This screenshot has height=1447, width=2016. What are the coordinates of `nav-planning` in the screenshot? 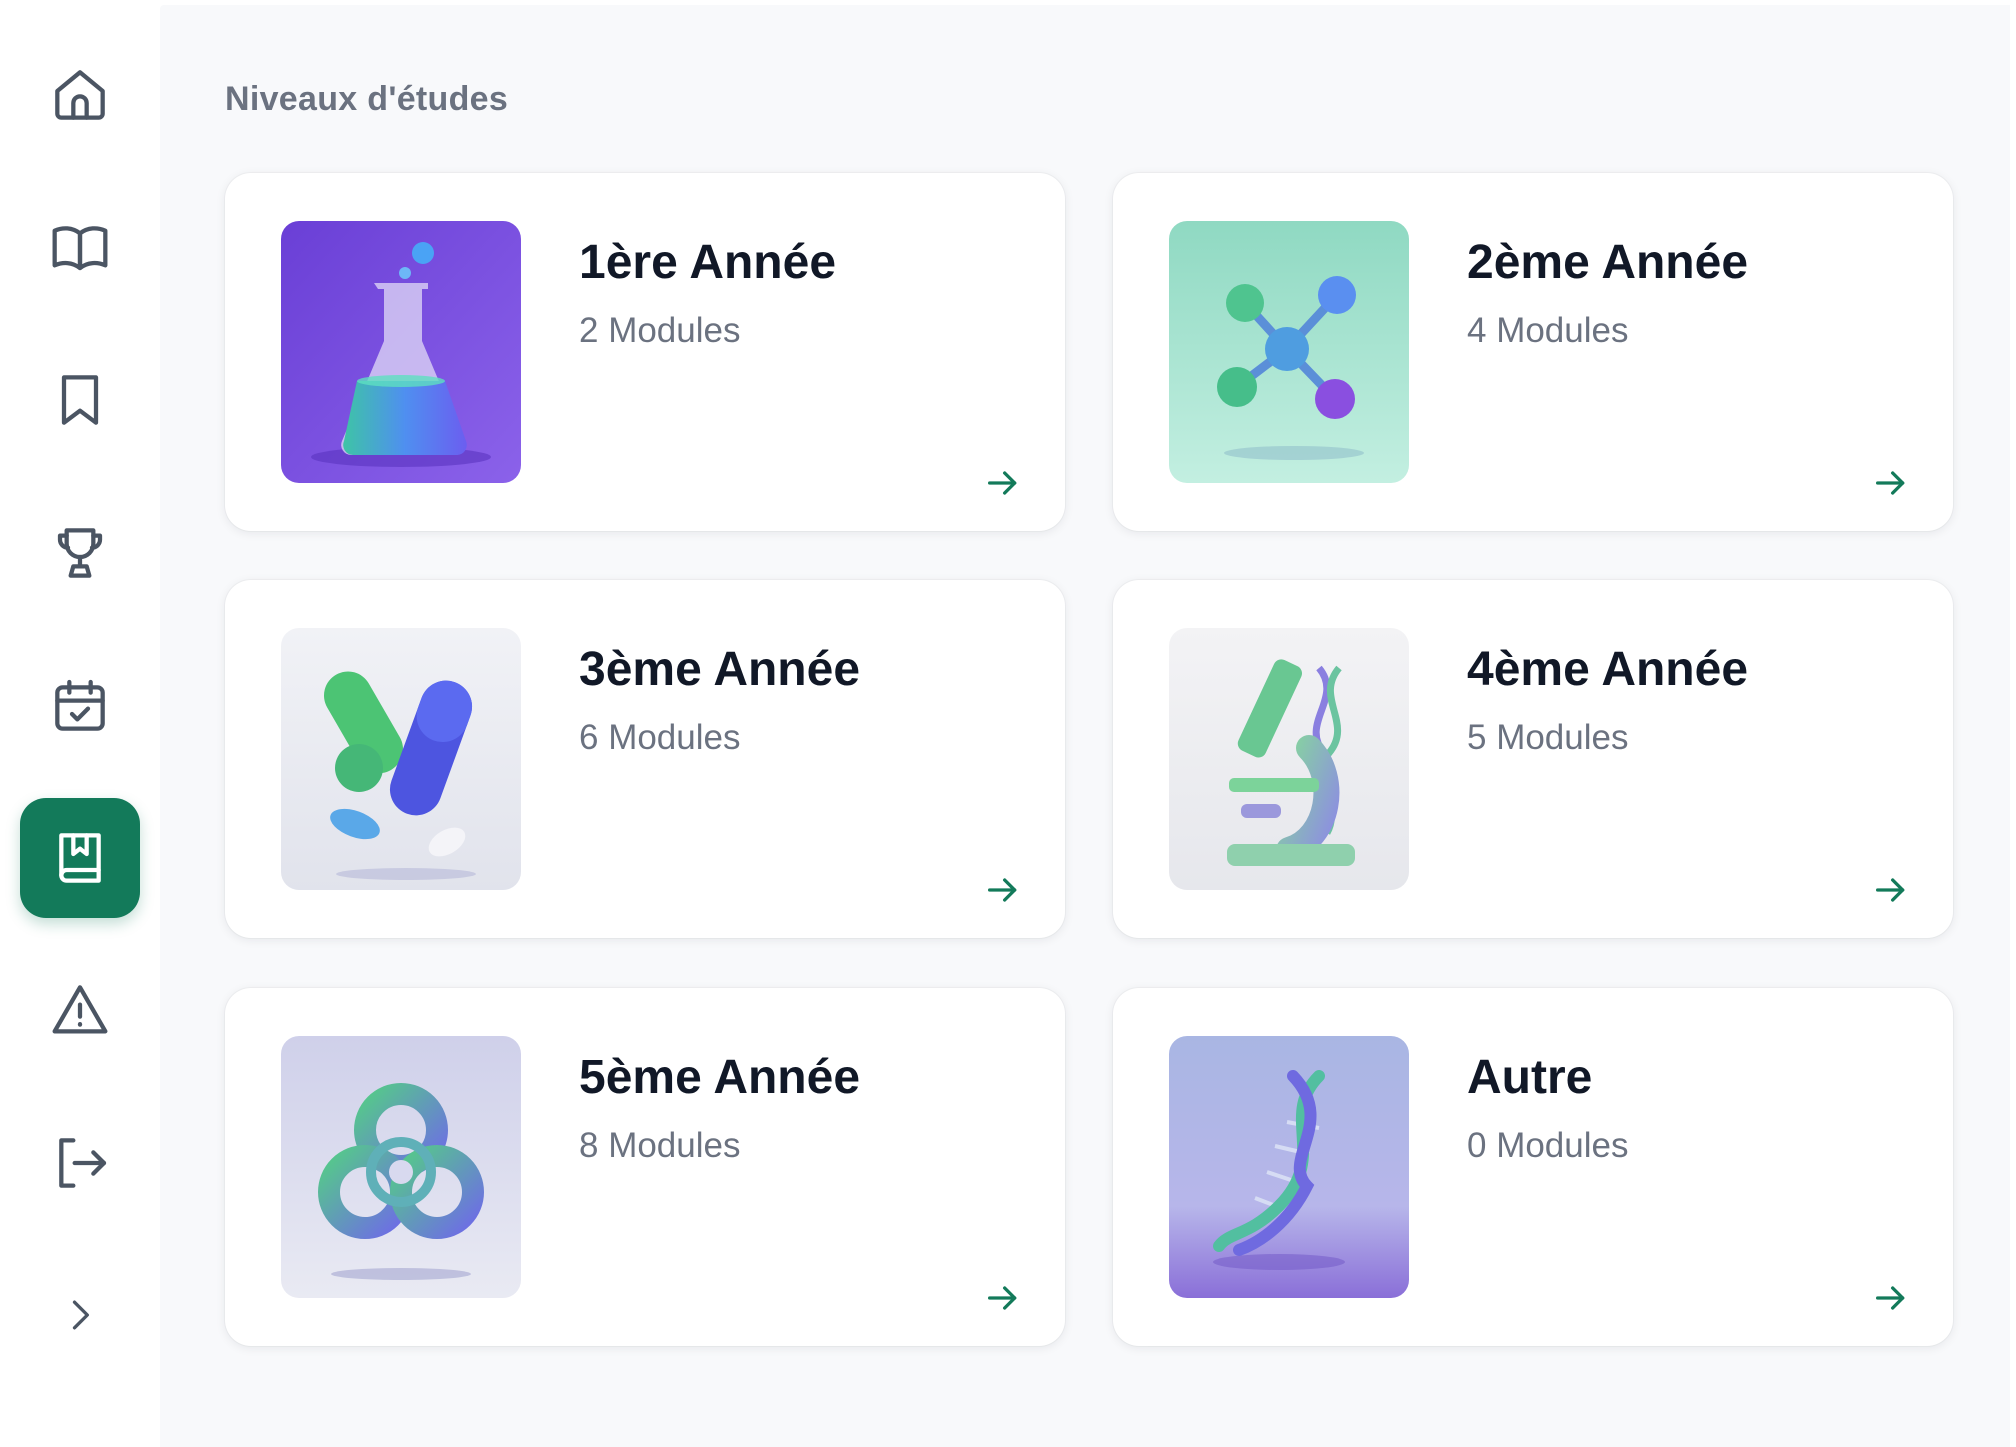 It's located at (80, 706).